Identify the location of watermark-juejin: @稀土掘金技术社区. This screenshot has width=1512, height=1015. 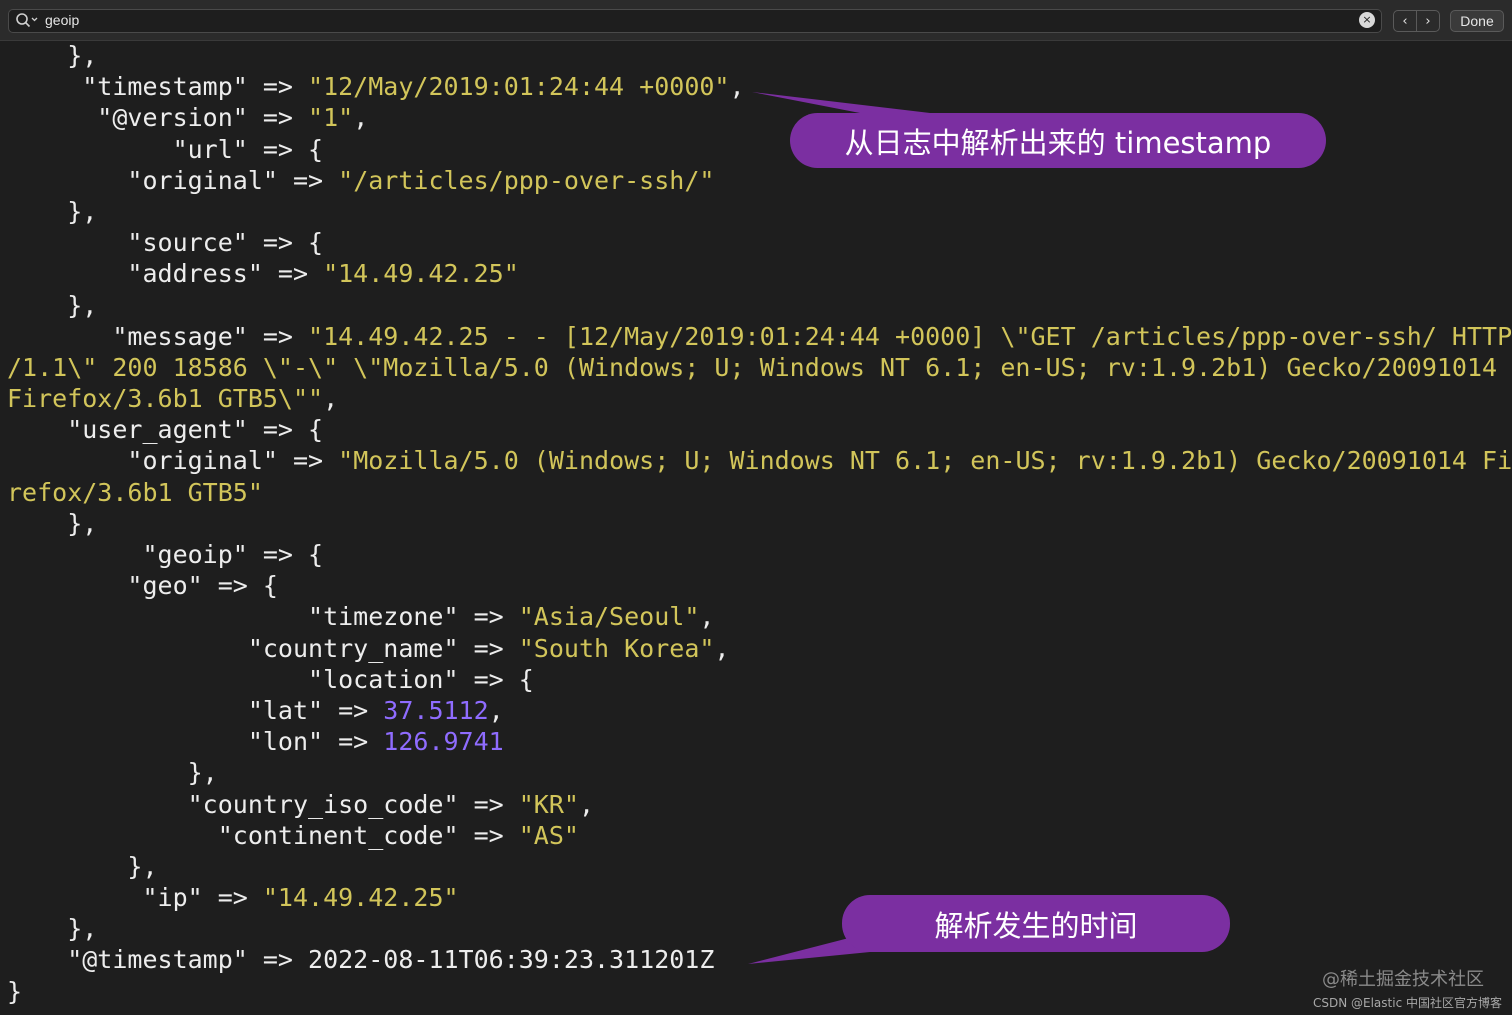
(1403, 979).